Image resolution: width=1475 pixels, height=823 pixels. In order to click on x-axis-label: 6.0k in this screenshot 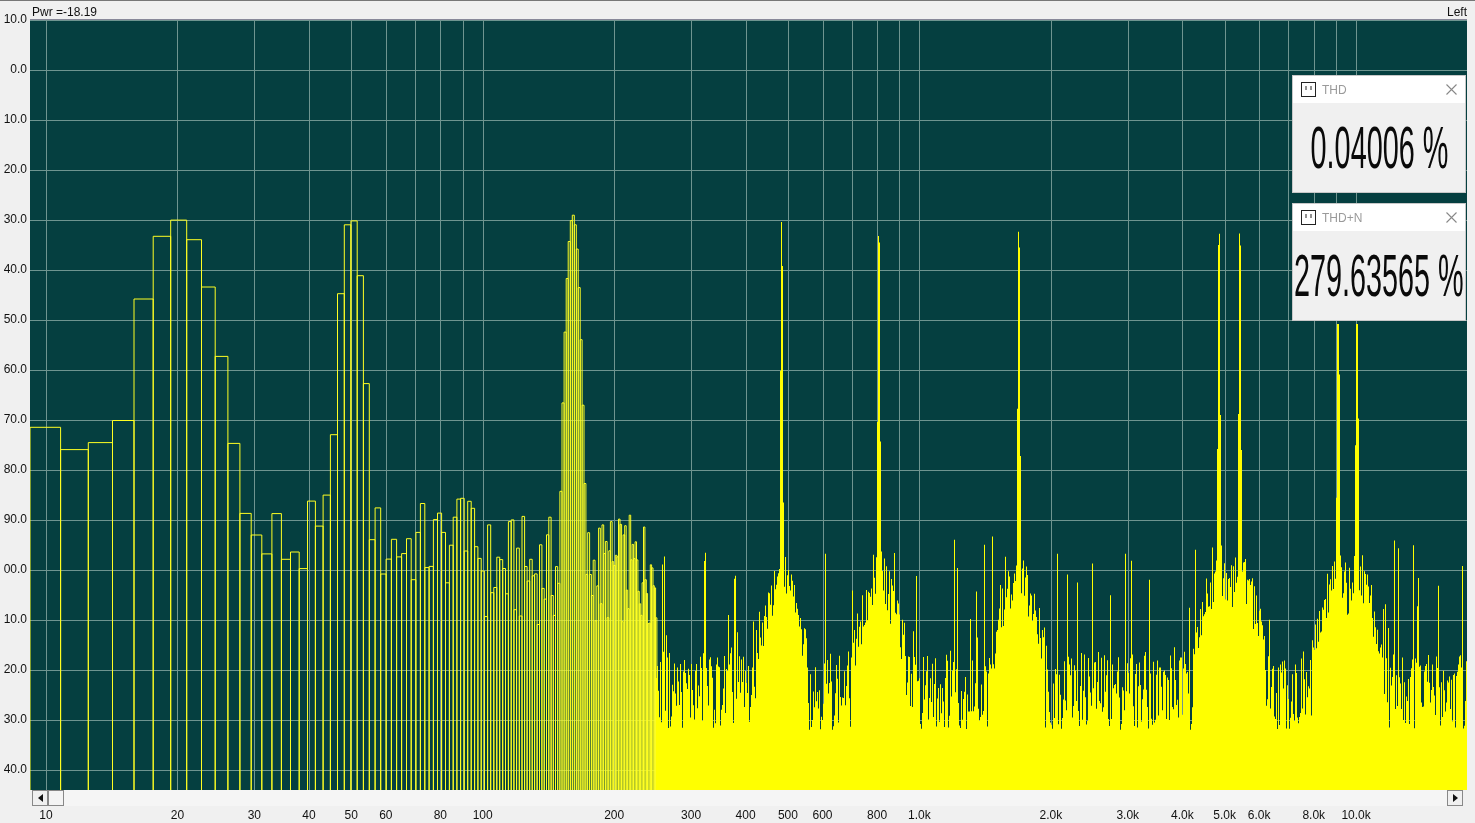, I will do `click(1259, 815)`.